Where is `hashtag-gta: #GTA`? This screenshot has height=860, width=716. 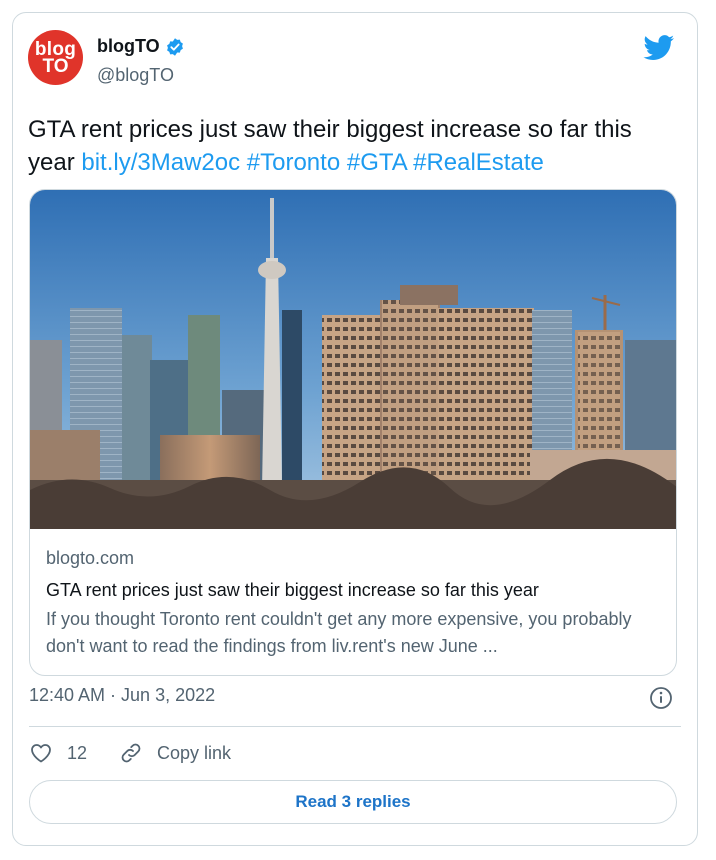 hashtag-gta: #GTA is located at coordinates (377, 162).